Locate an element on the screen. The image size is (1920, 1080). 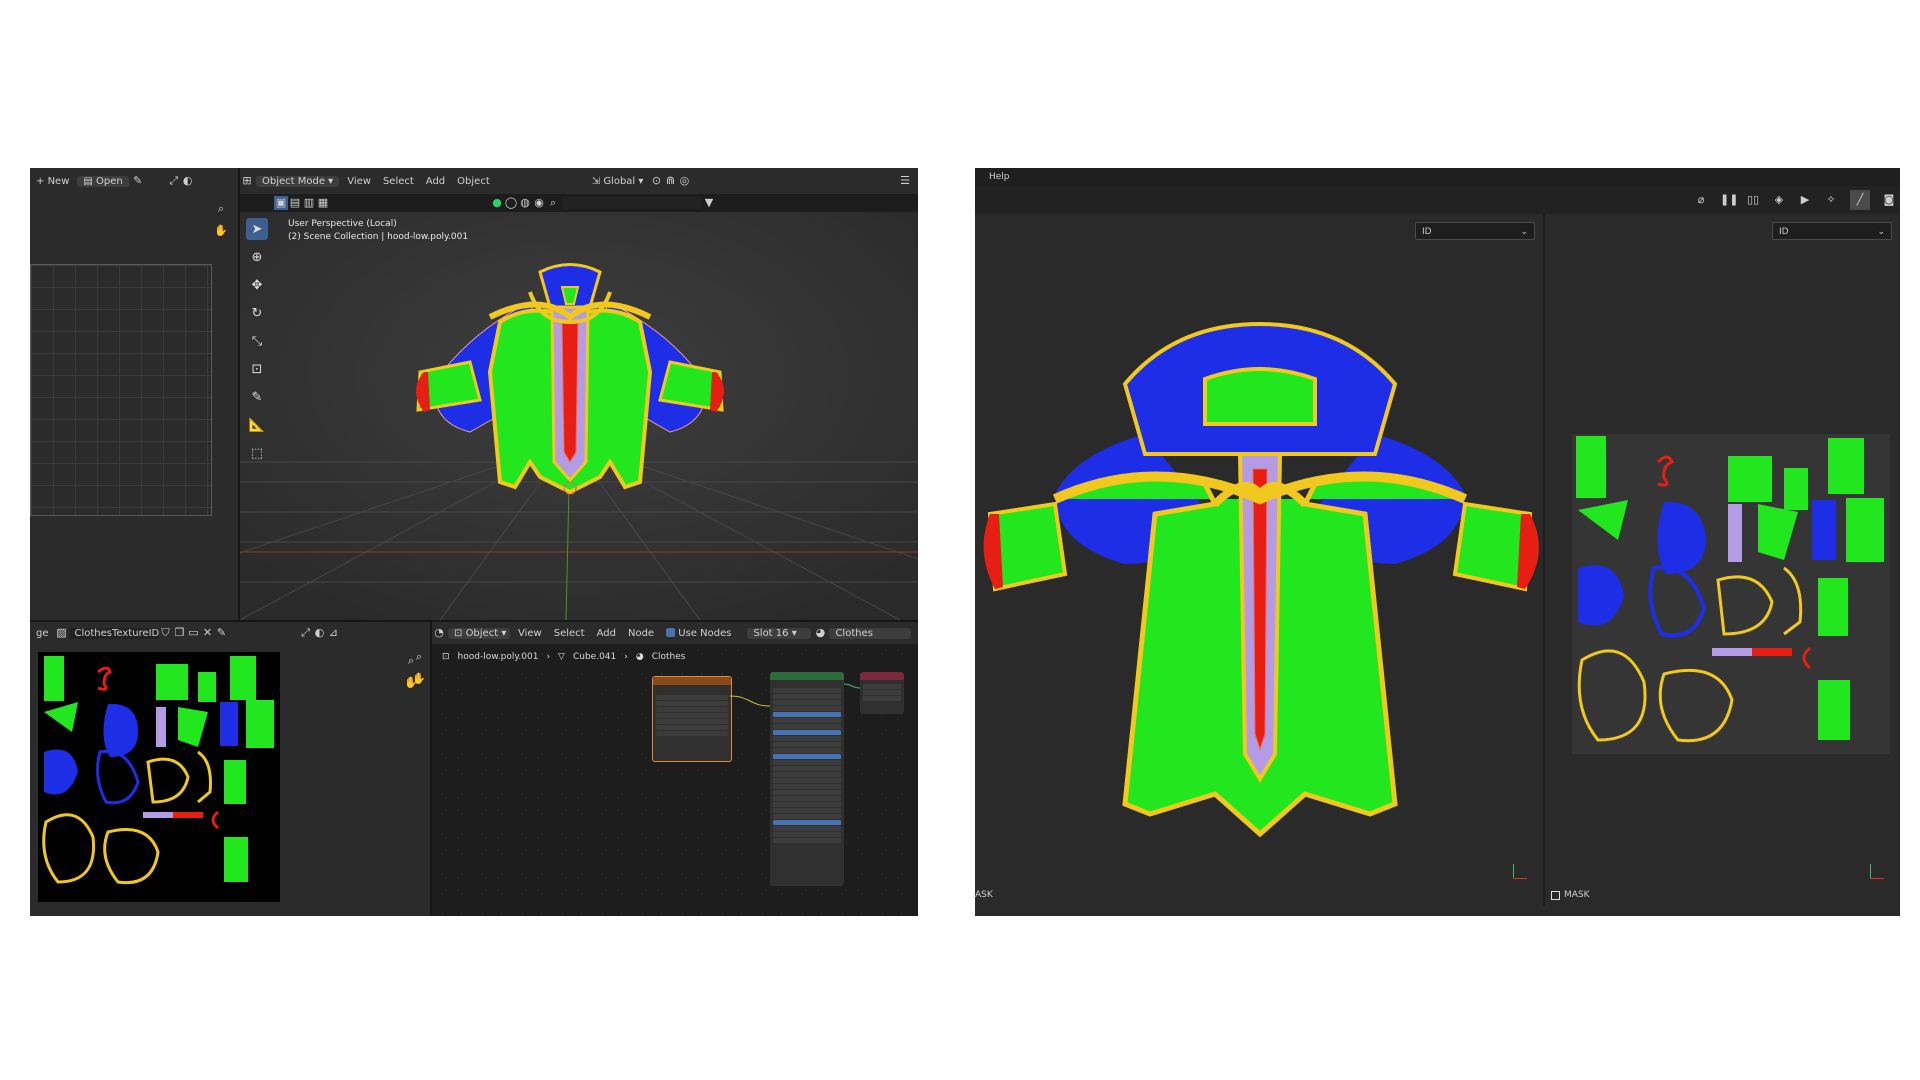
select-tool-icon: ➤ is located at coordinates (257, 229).